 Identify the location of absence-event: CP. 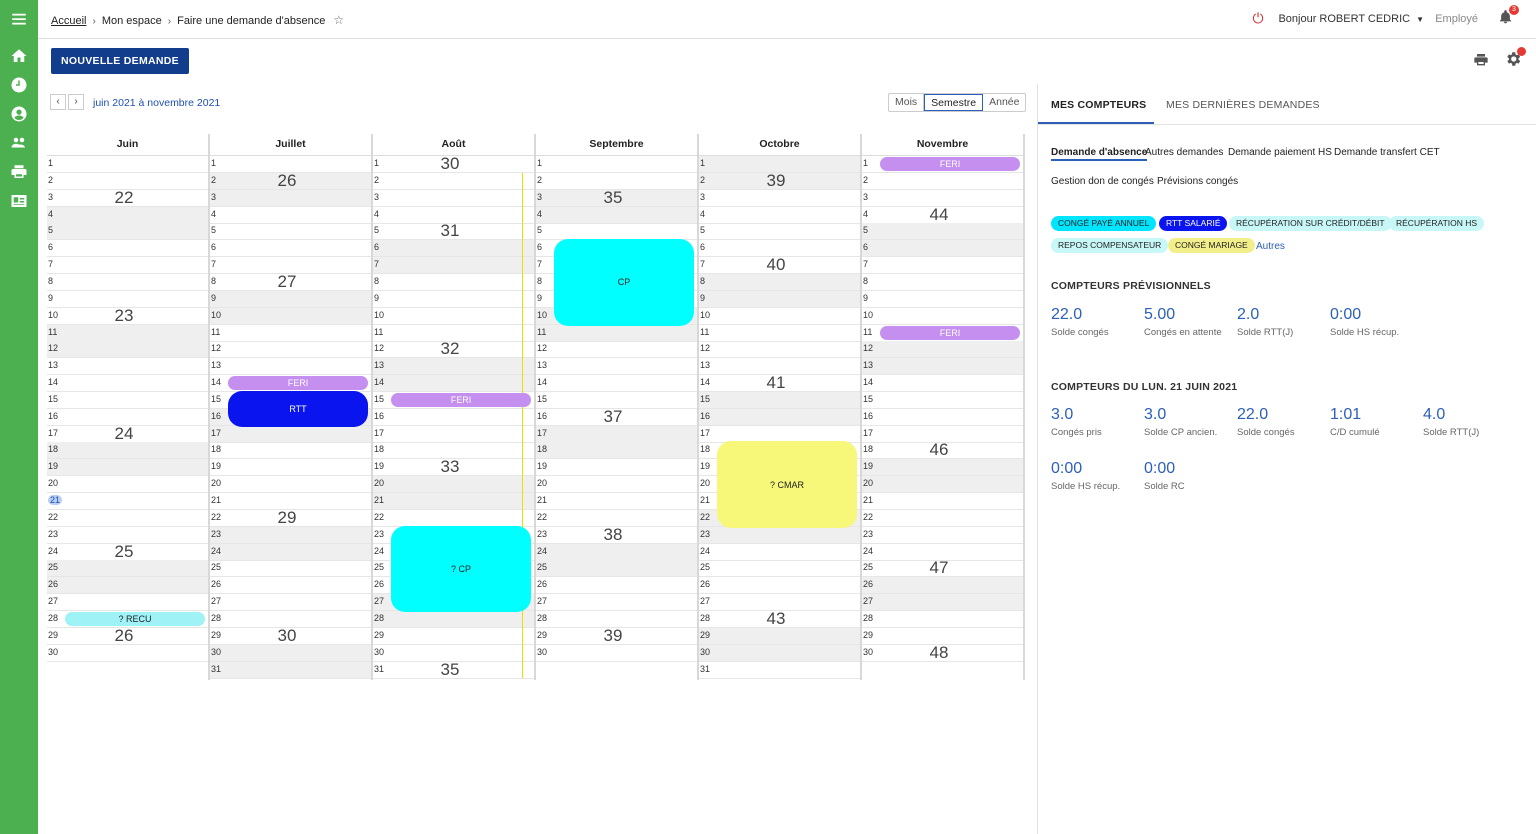
(624, 282).